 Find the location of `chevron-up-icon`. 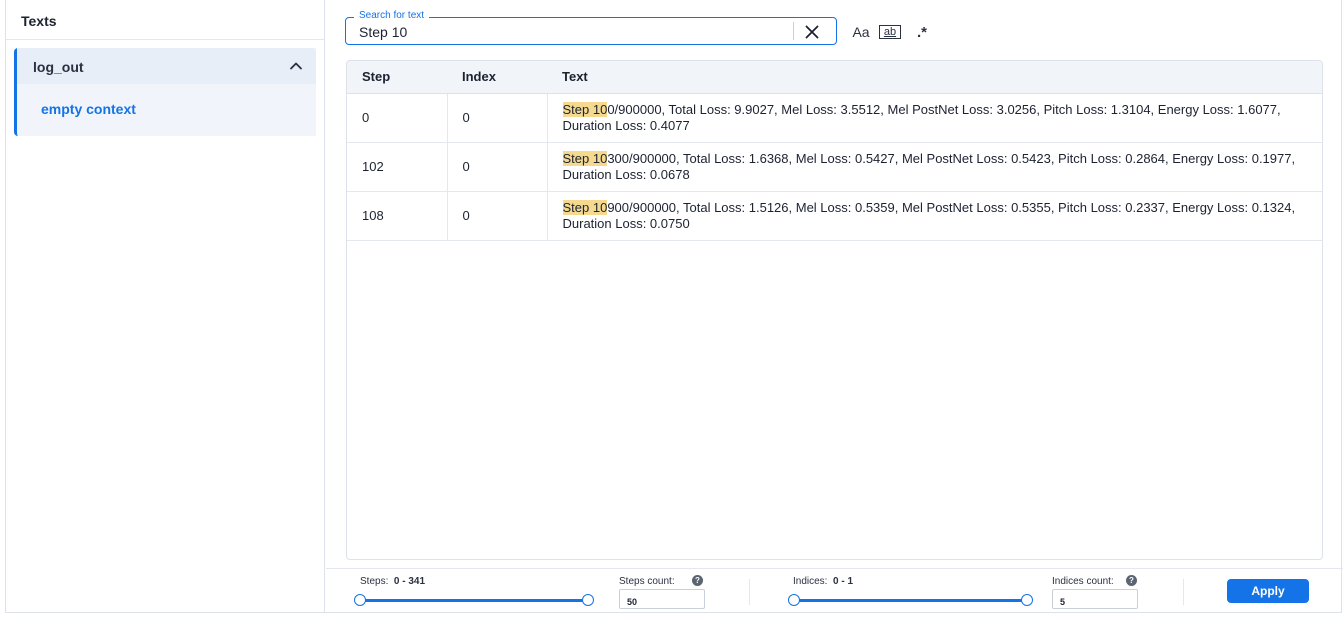

chevron-up-icon is located at coordinates (296, 66).